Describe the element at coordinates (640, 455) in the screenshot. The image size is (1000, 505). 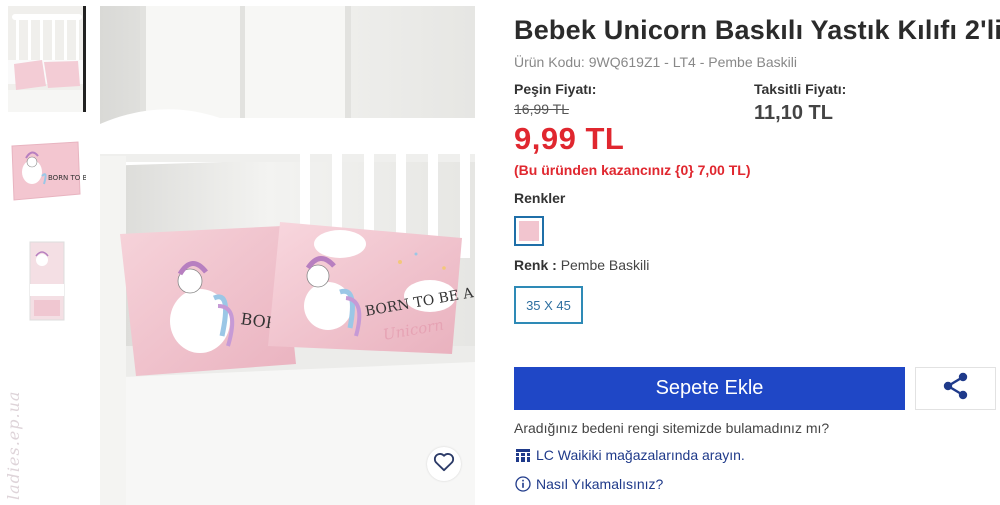
I see `store-search-link-label: LC Waikiki mağazalarında arayın.` at that location.